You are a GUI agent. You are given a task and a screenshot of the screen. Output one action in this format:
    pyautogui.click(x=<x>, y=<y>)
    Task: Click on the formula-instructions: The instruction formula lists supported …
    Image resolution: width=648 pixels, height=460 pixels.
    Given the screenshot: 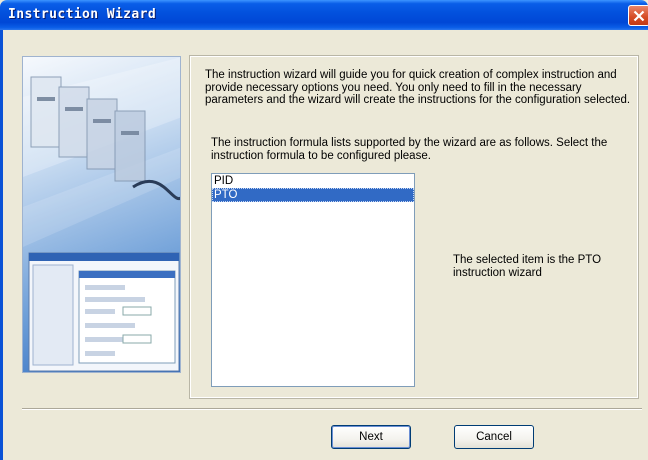 What is the action you would take?
    pyautogui.click(x=409, y=149)
    